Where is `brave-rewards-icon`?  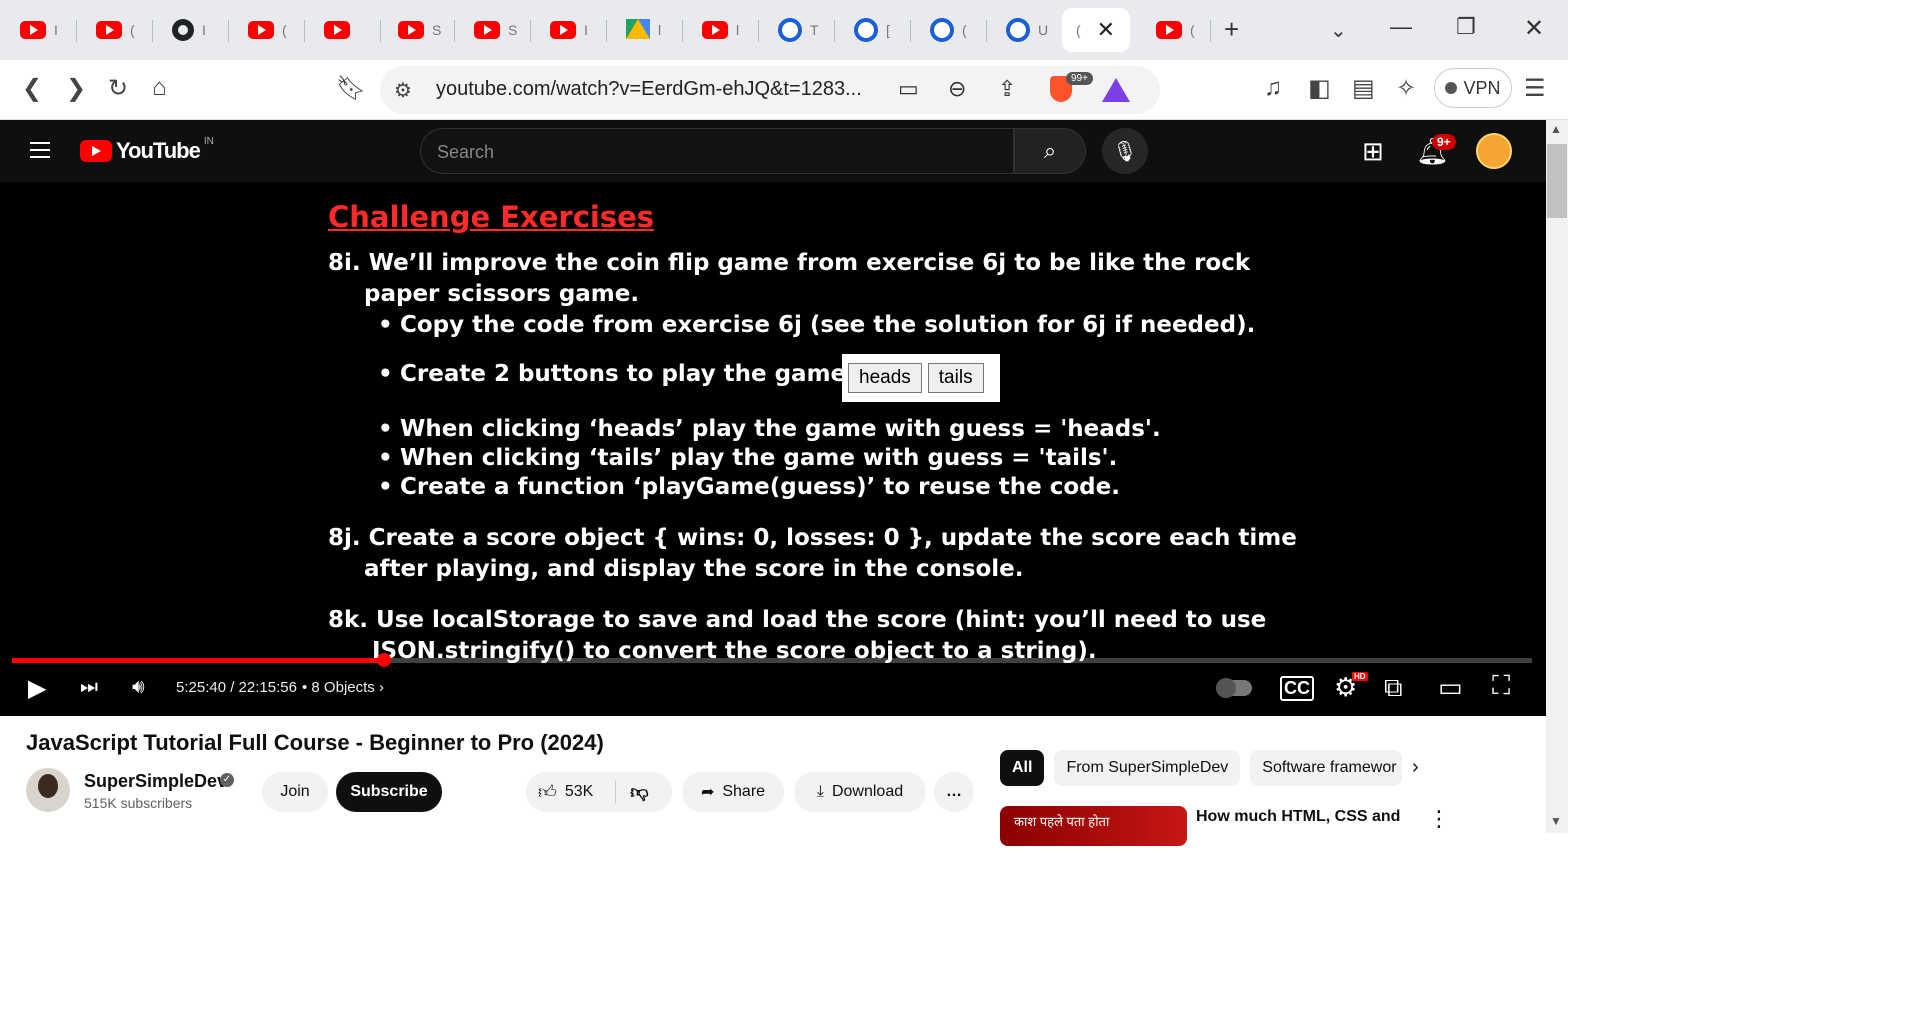 brave-rewards-icon is located at coordinates (1116, 90).